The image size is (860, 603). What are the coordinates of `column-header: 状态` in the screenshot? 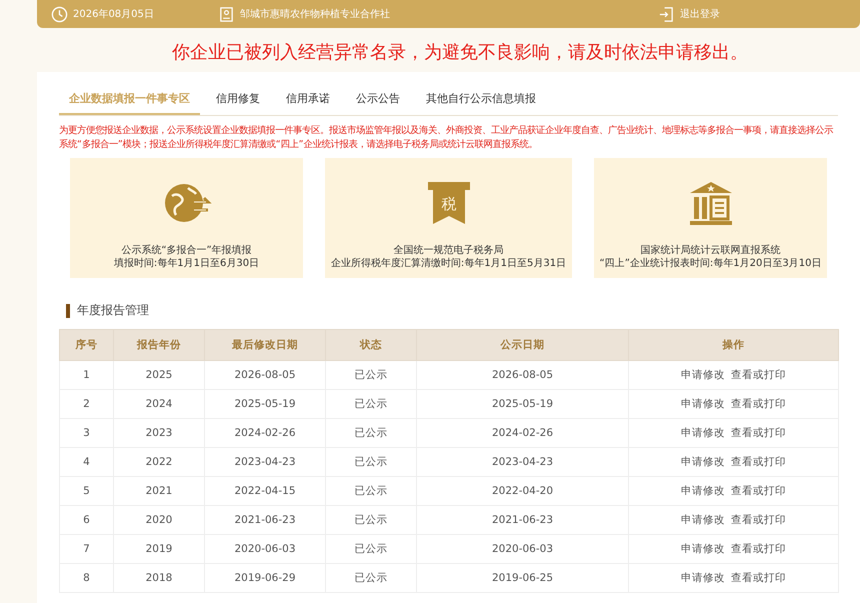 It's located at (371, 345).